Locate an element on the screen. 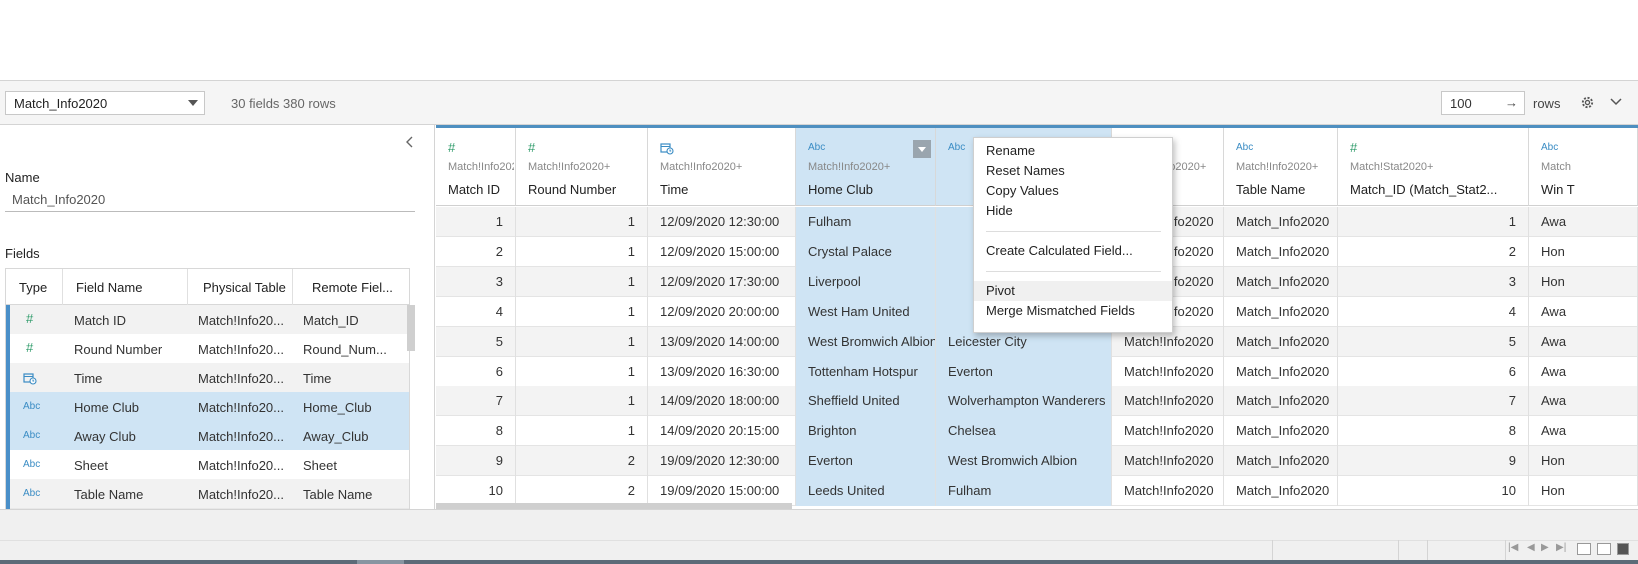 This screenshot has width=1638, height=564. scrollbar-thumb is located at coordinates (411, 328).